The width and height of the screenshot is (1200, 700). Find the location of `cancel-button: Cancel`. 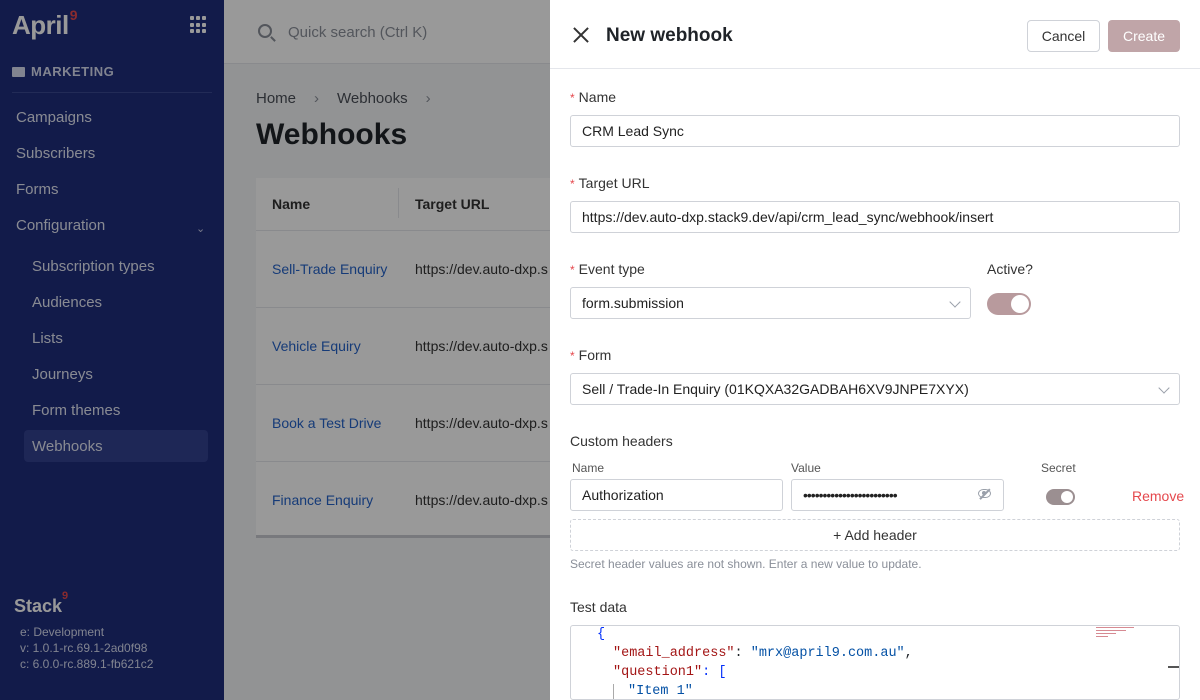

cancel-button: Cancel is located at coordinates (1063, 36).